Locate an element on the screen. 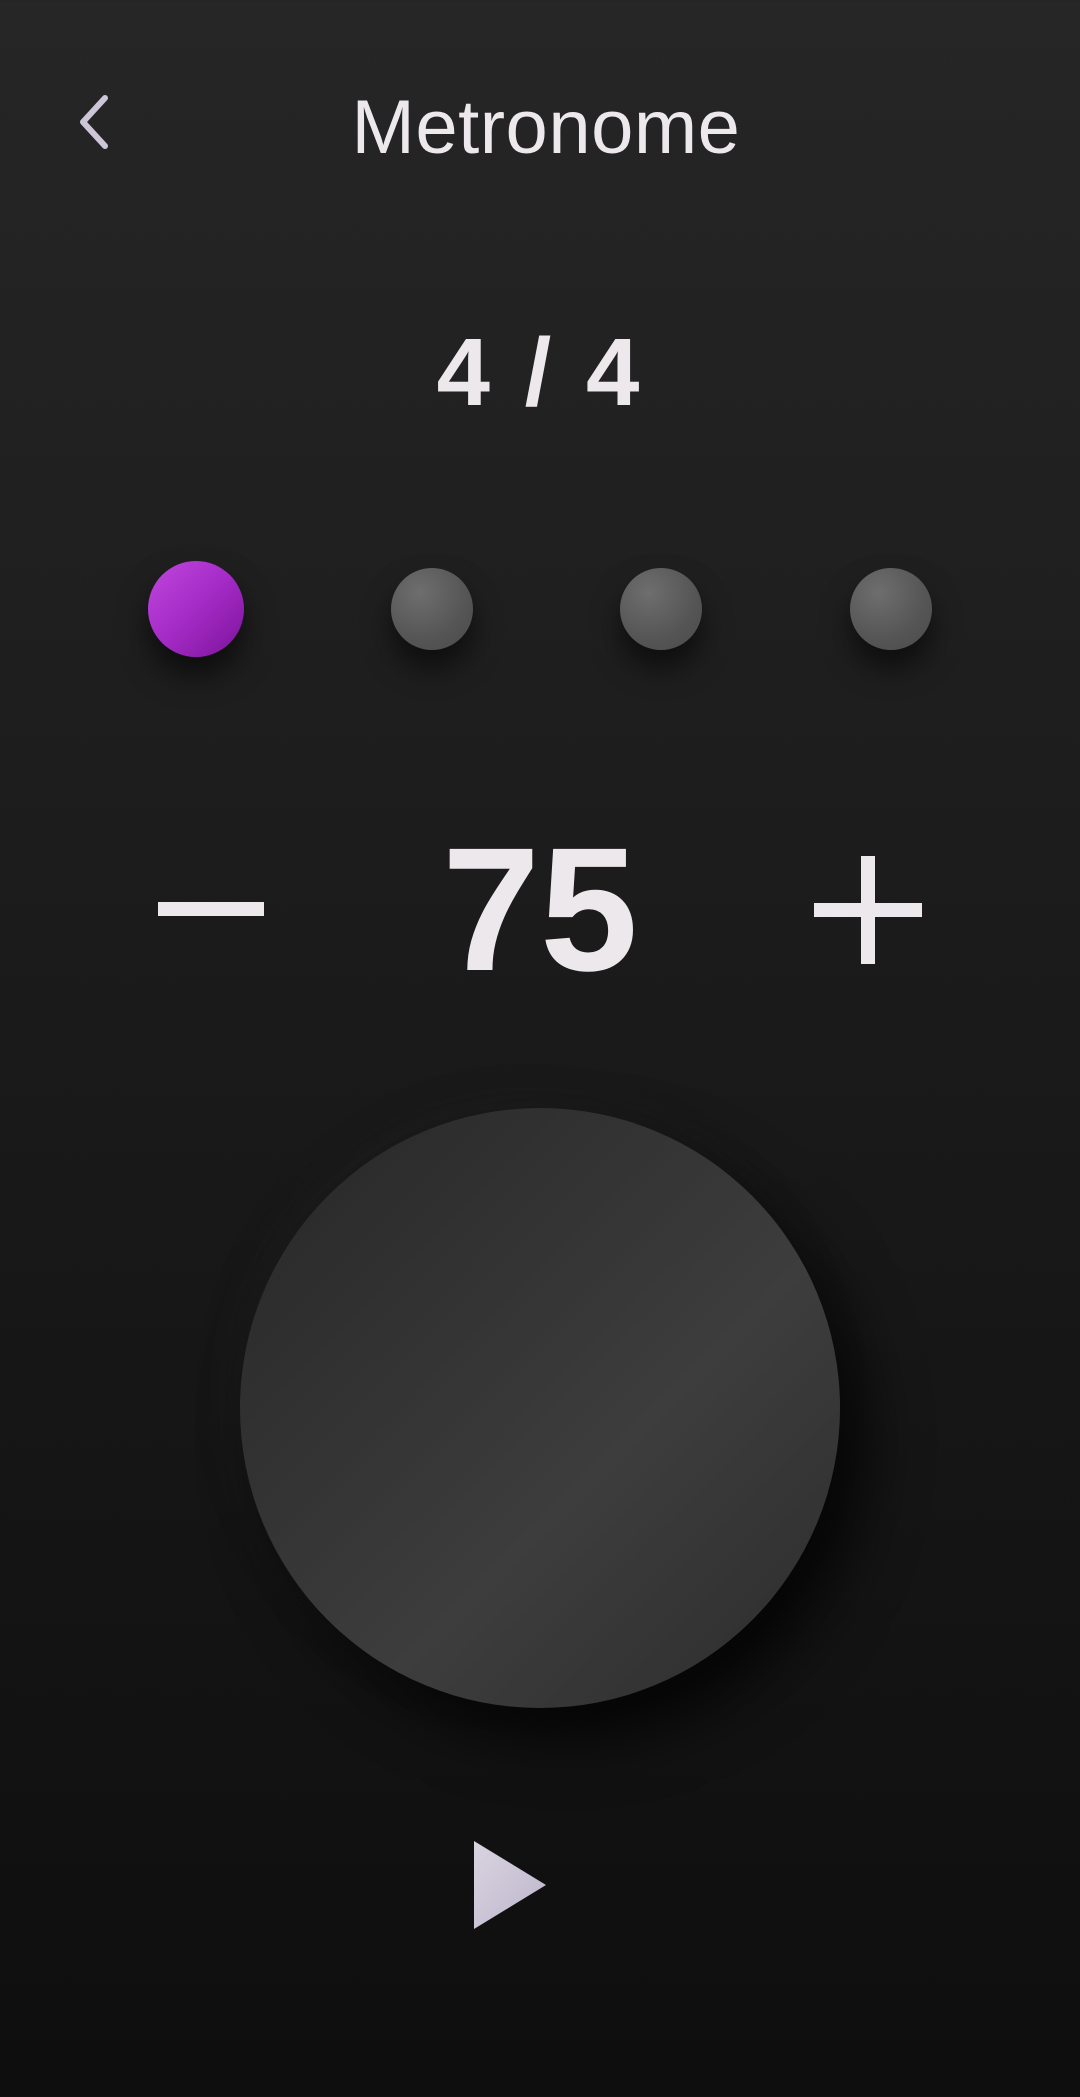 The image size is (1080, 2097). app-header: Metronome is located at coordinates (540, 130).